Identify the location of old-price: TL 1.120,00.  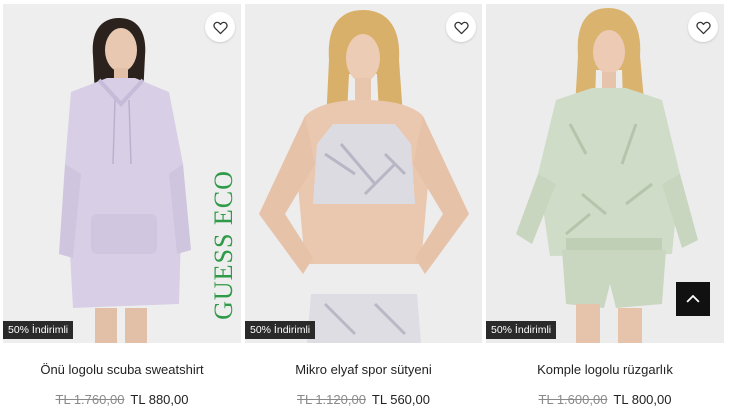
(331, 399).